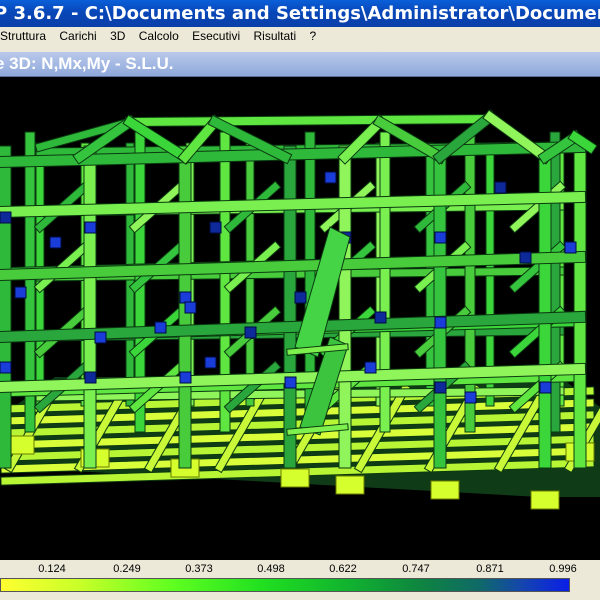 The height and width of the screenshot is (600, 600). Describe the element at coordinates (271, 569) in the screenshot. I see `legend-tick: 0.498` at that location.